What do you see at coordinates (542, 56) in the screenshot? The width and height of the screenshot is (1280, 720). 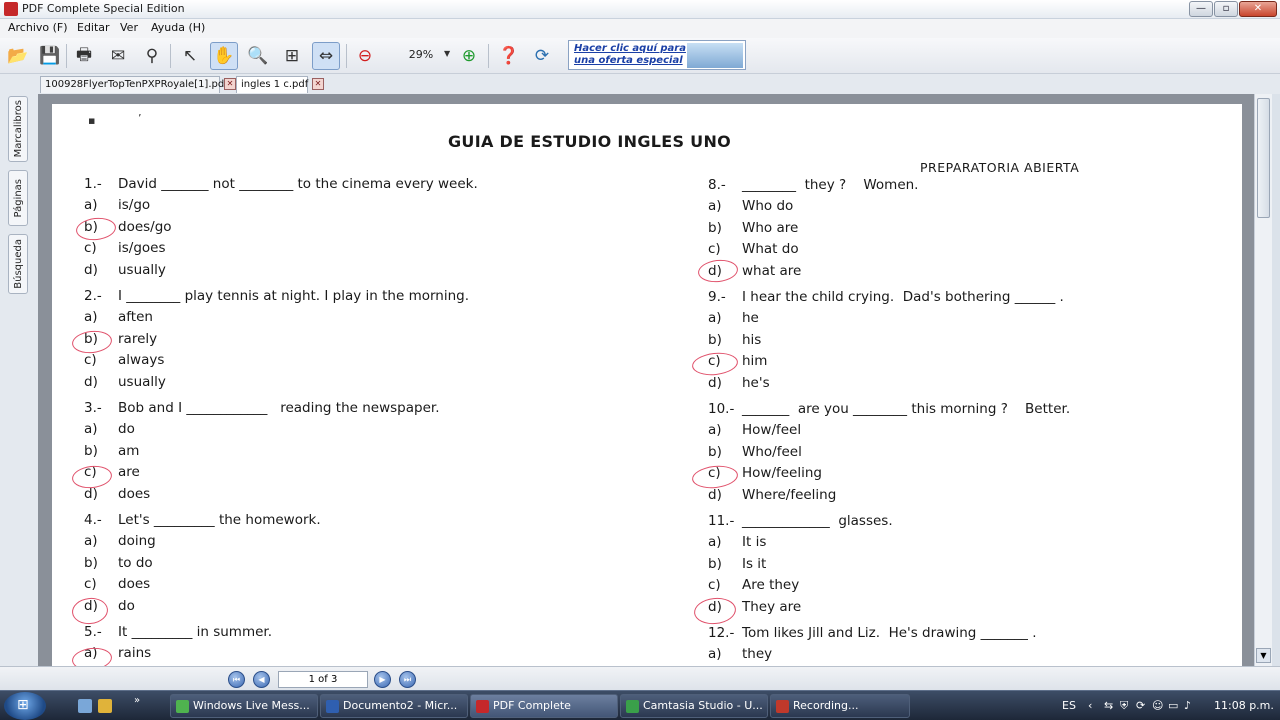 I see `update-icon: ⟳` at bounding box center [542, 56].